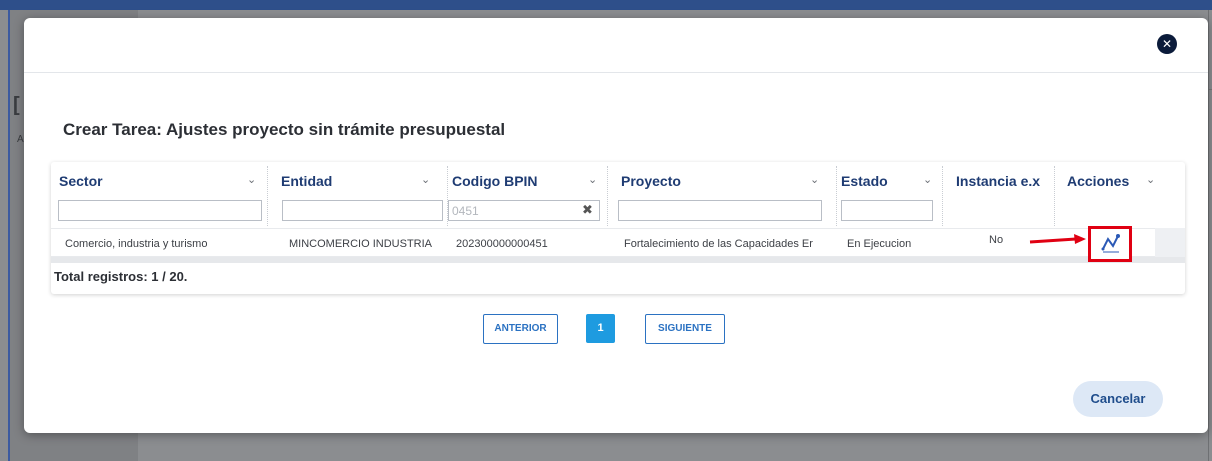  What do you see at coordinates (159, 181) in the screenshot?
I see `column-header-sector: Sector ⌄` at bounding box center [159, 181].